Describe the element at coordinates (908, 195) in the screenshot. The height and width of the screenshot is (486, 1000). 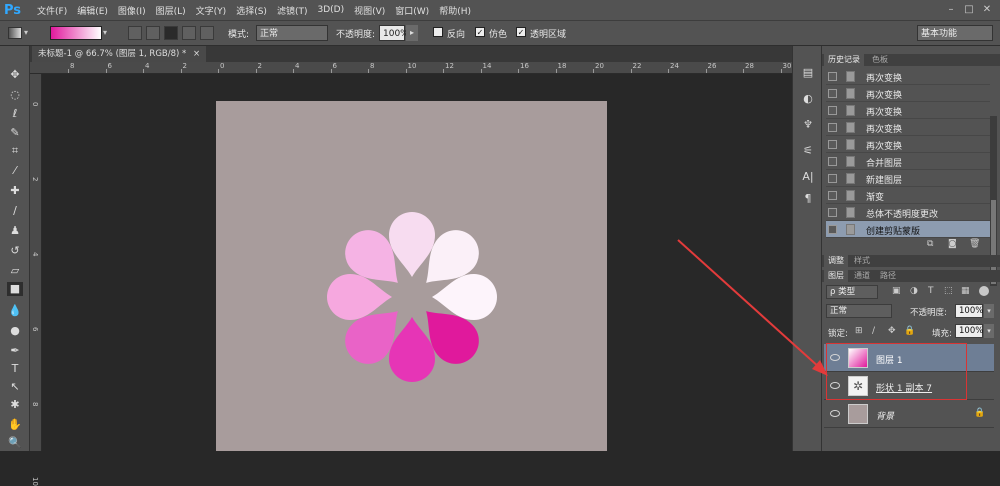
I see `history-item: 渐变` at that location.